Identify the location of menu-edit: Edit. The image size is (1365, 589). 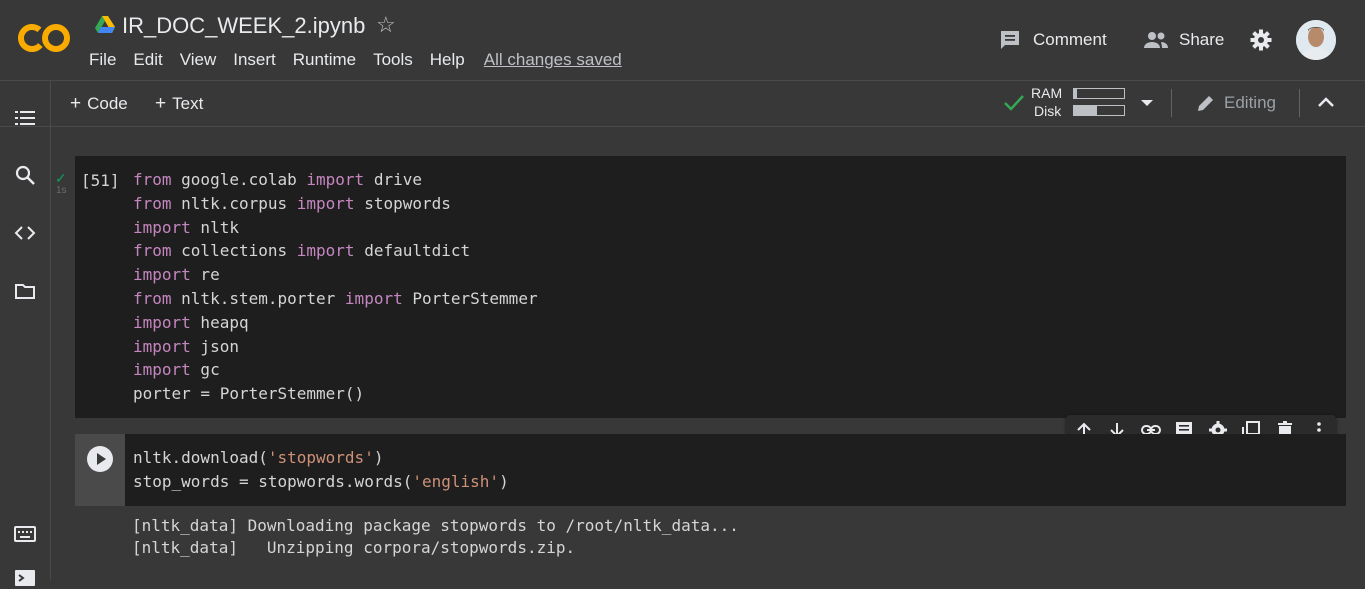
(147, 60).